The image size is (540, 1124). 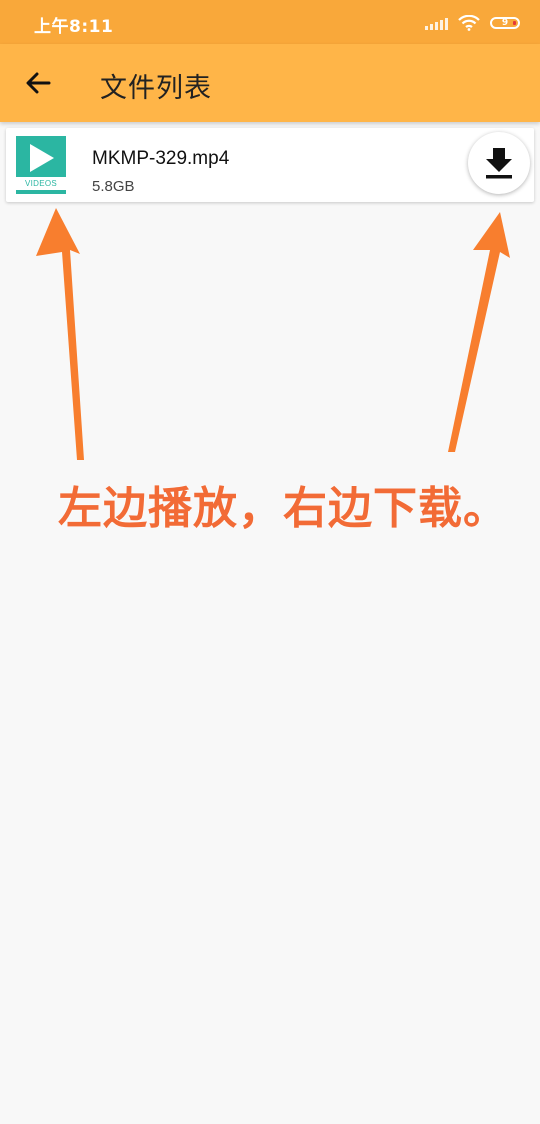 I want to click on play-icon, so click(x=42, y=158).